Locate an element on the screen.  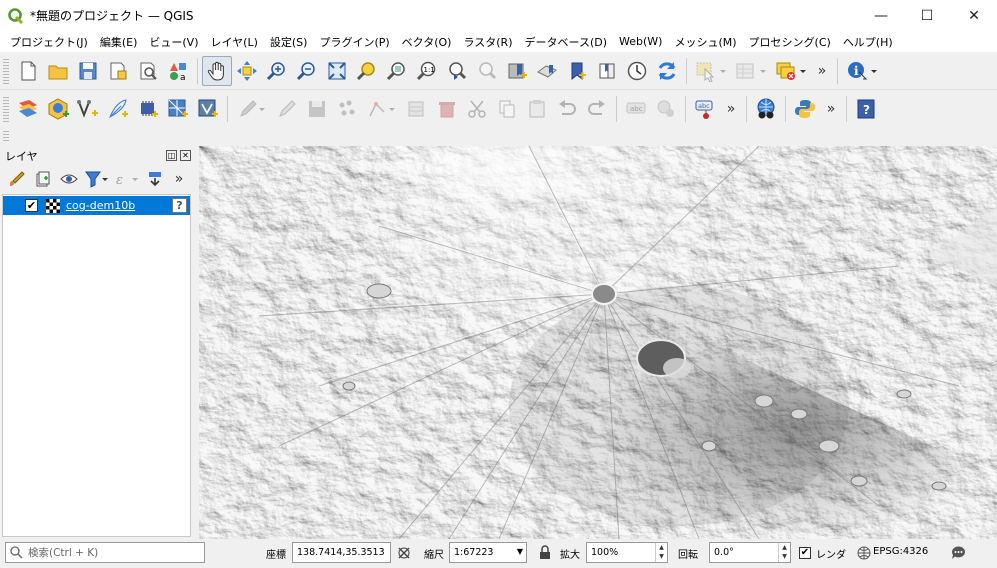
new-virtual-layer-button is located at coordinates (148, 109).